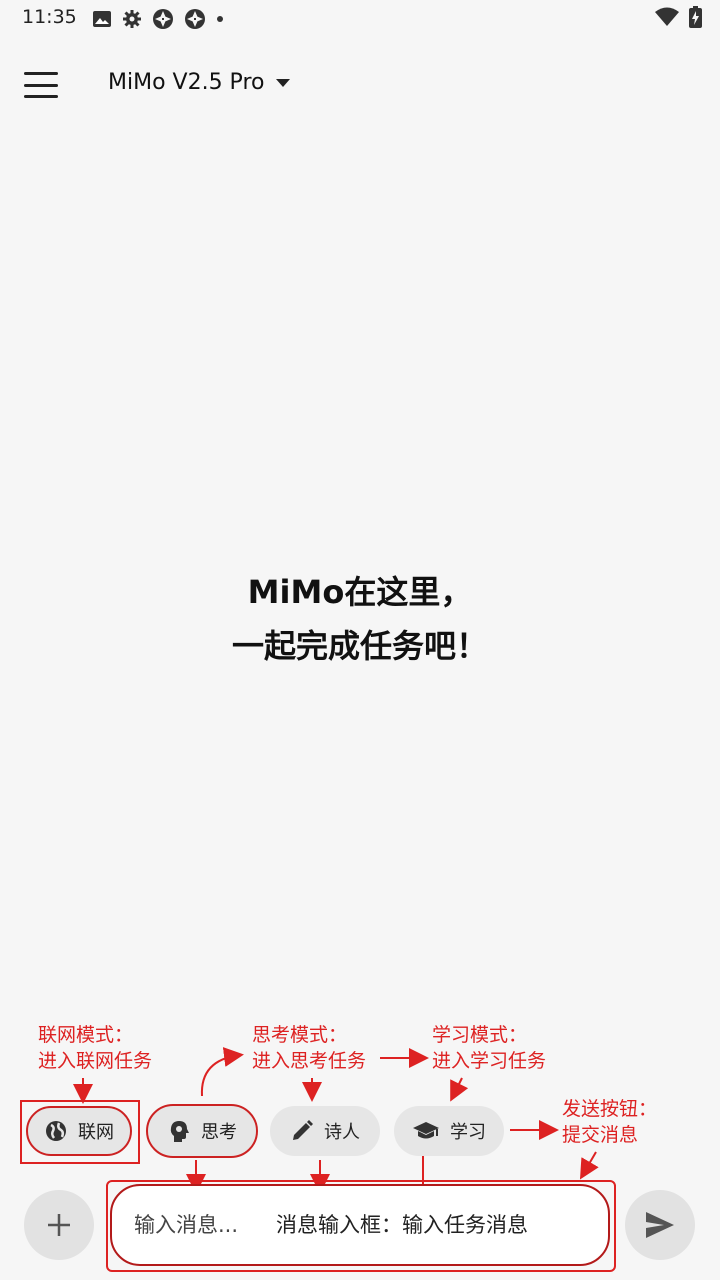  I want to click on battery-icon, so click(695, 17).